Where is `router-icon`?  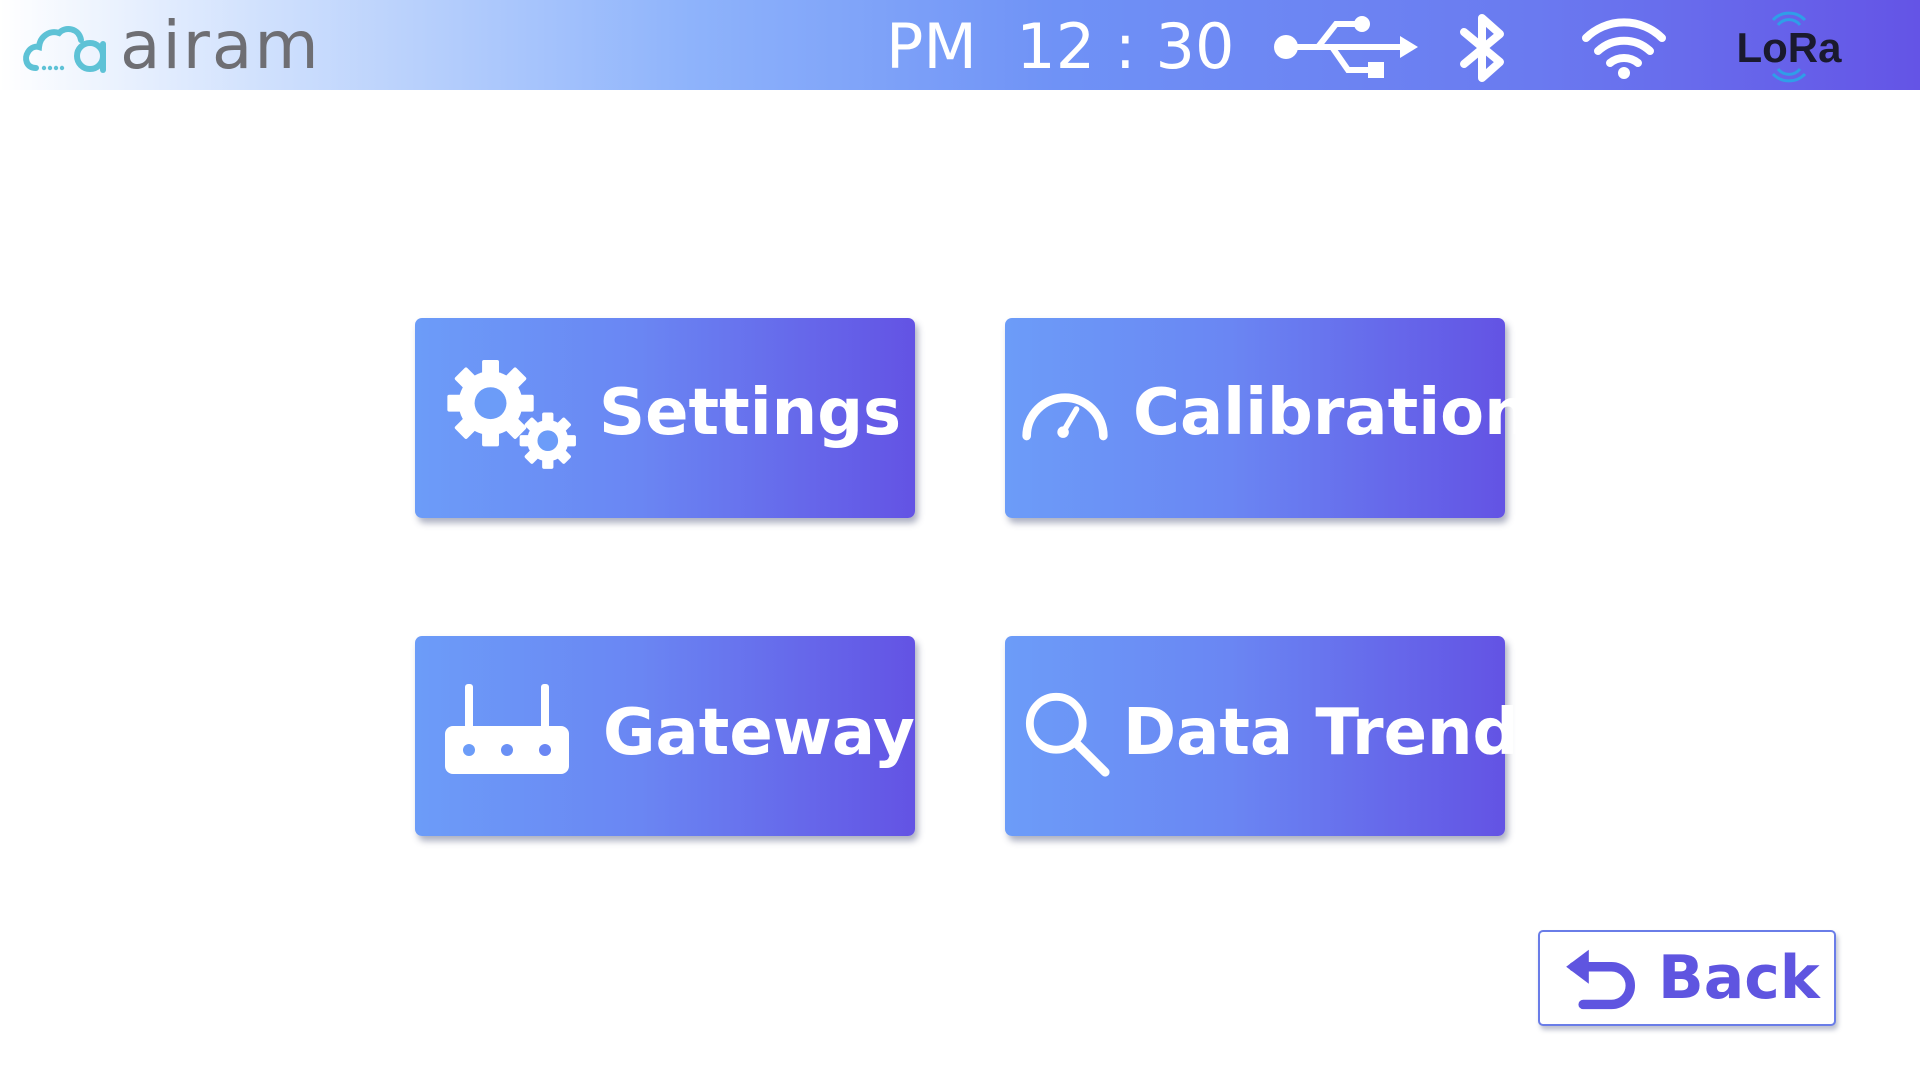 router-icon is located at coordinates (507, 729).